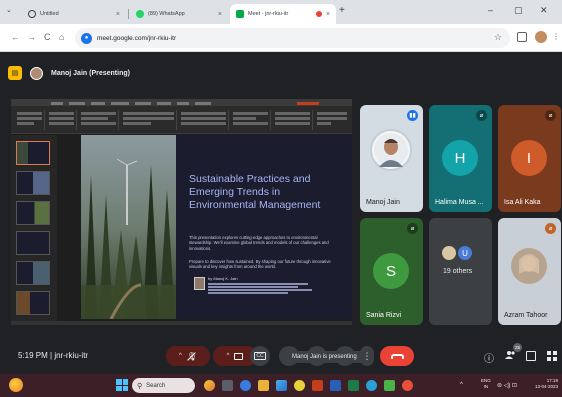 The image size is (562, 397). I want to click on slide-author: by Manoj K. Jain, so click(223, 278).